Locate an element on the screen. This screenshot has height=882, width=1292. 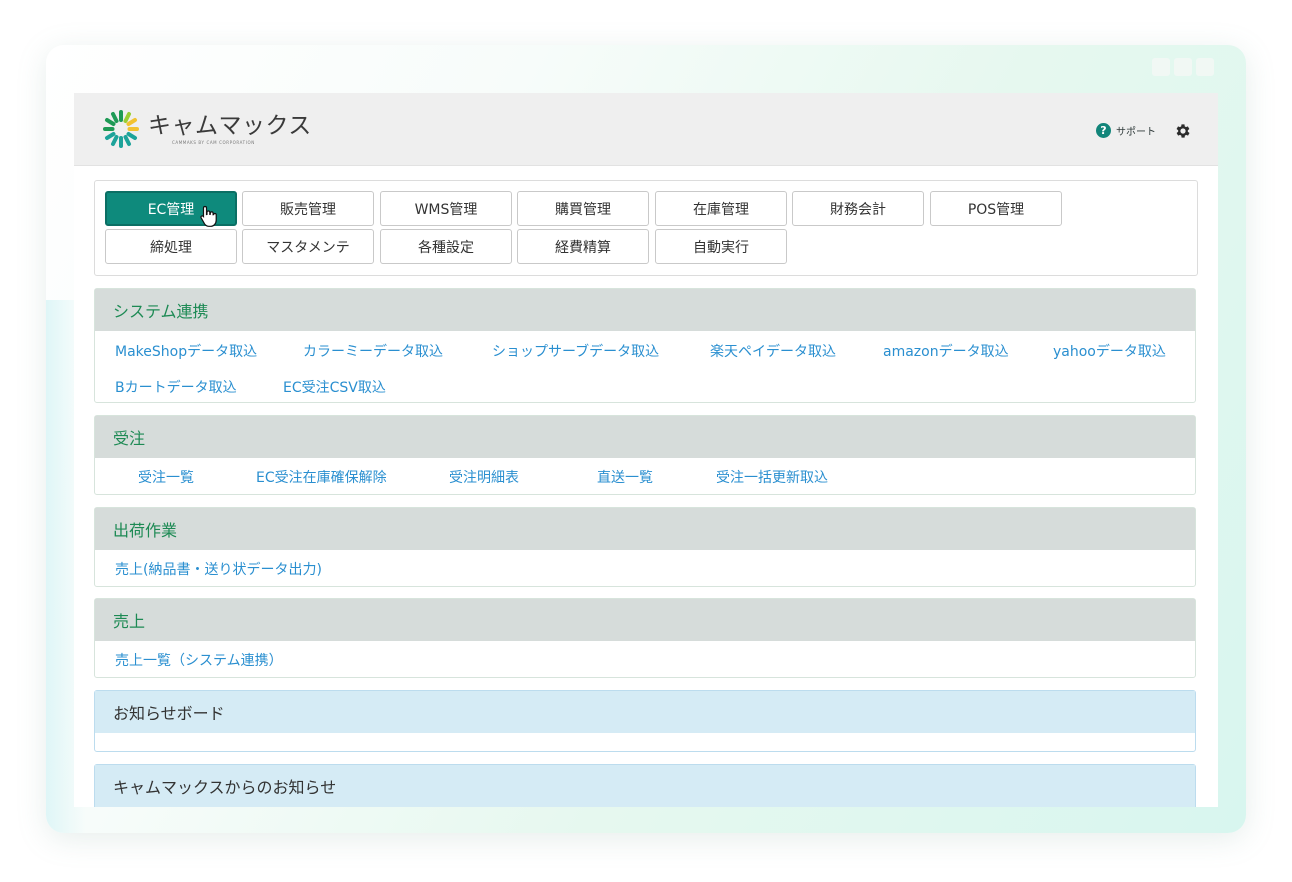
link-yahoo-import: yahooデータ取込 is located at coordinates (1109, 351).